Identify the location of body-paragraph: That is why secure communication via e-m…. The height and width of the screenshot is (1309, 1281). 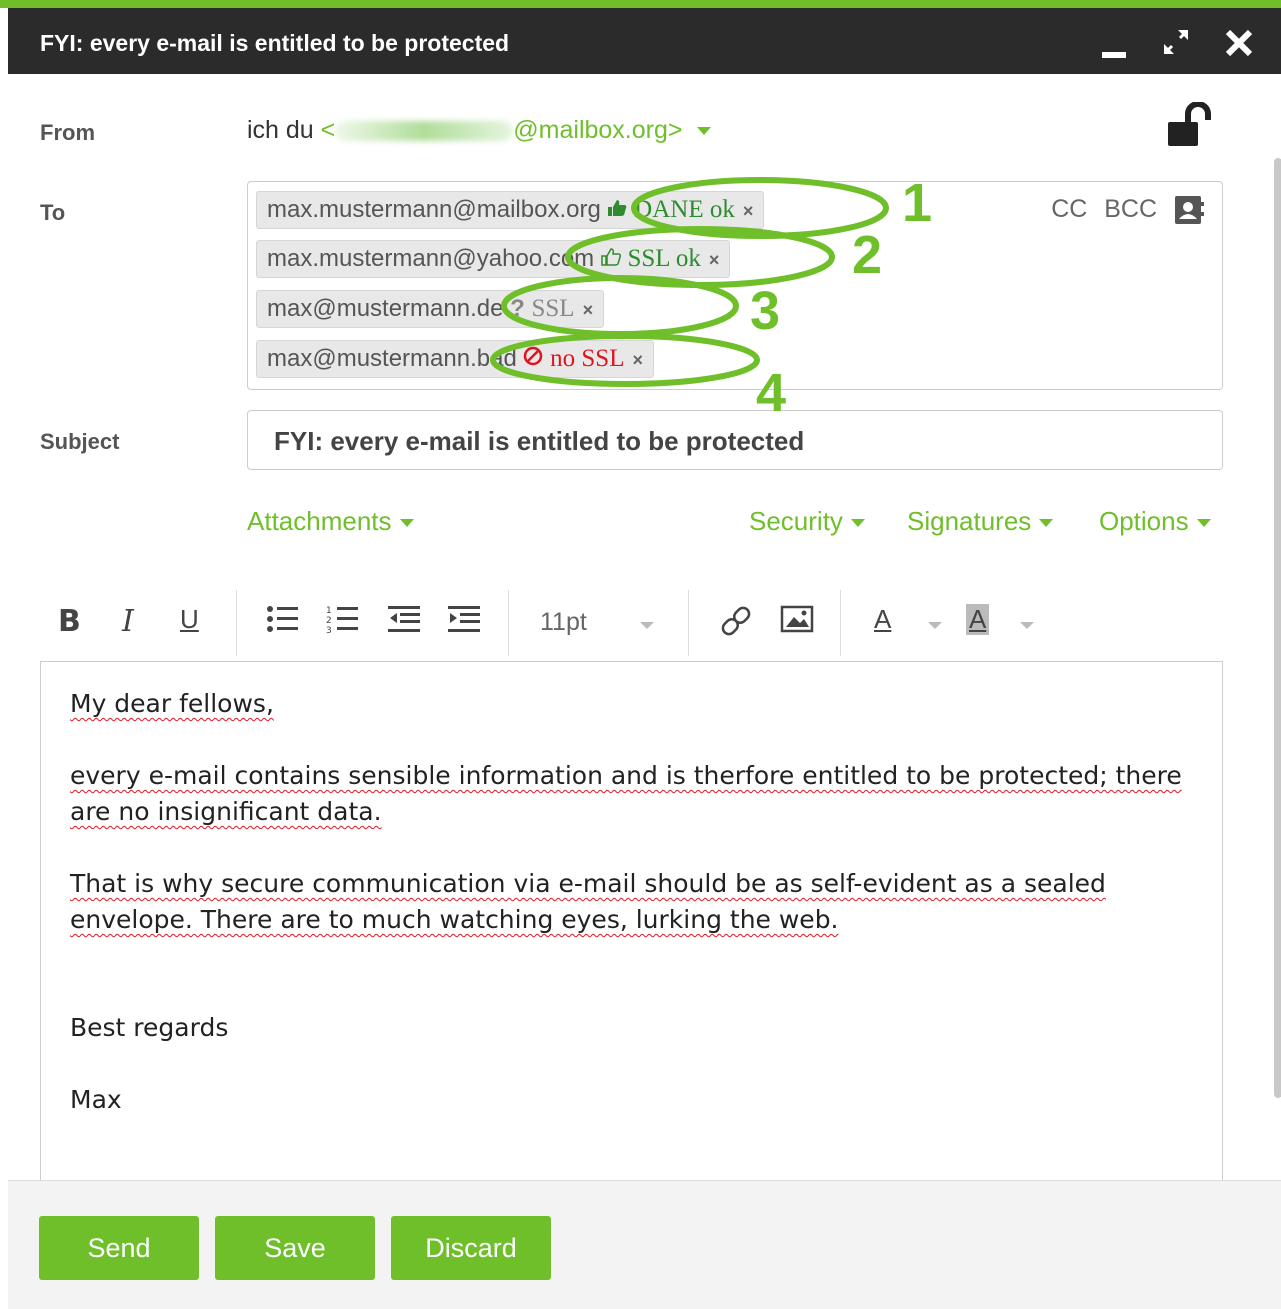
(588, 901).